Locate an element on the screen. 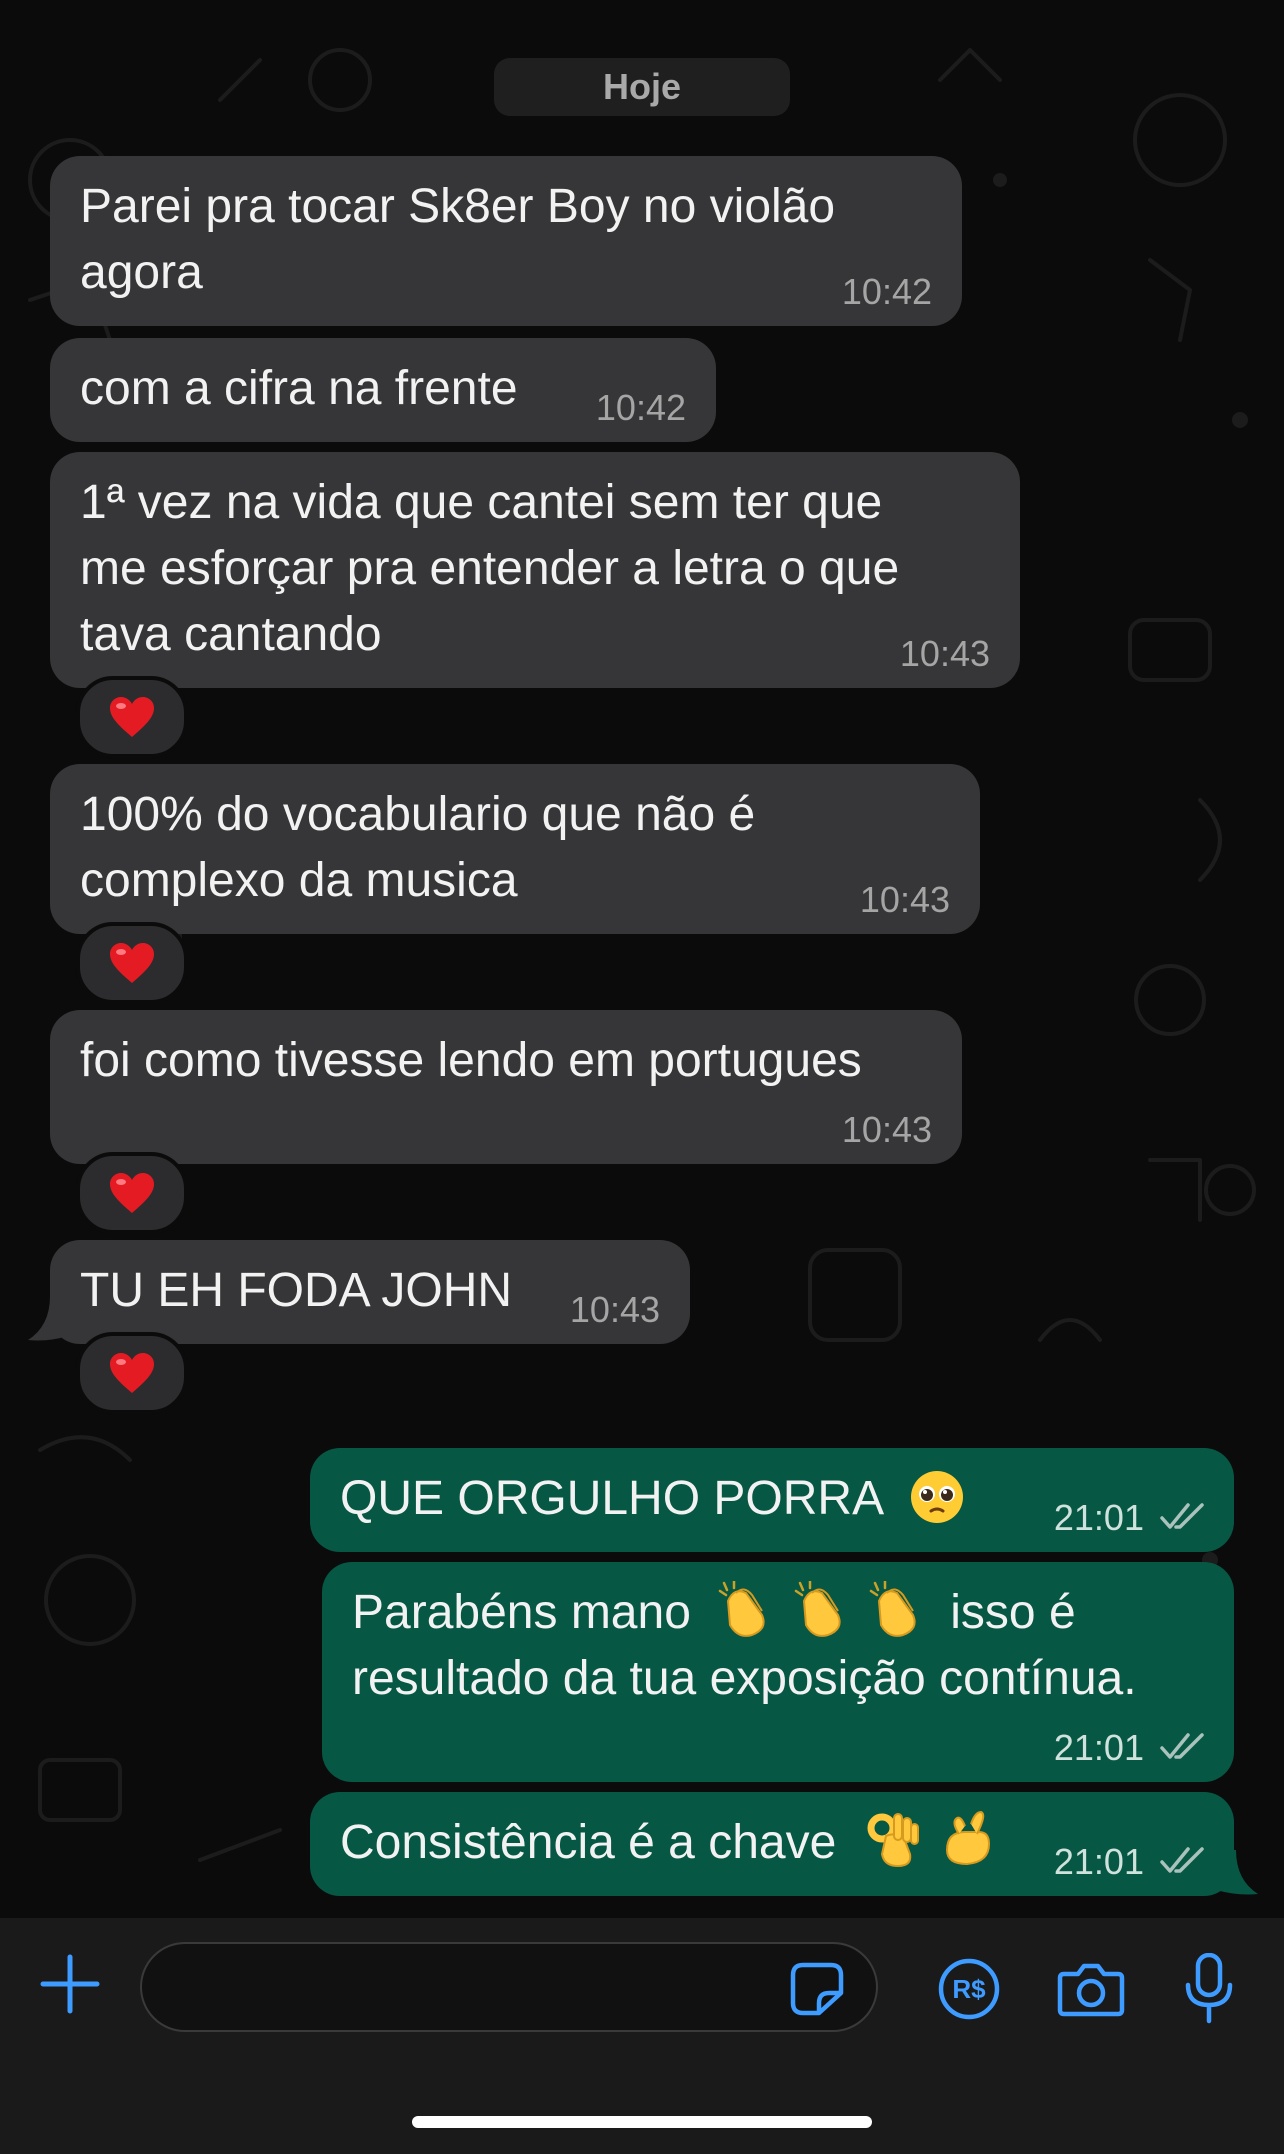 This screenshot has width=1284, height=2154. message-bubble-outgoing: Consistência é a chave 21:01 is located at coordinates (772, 1844).